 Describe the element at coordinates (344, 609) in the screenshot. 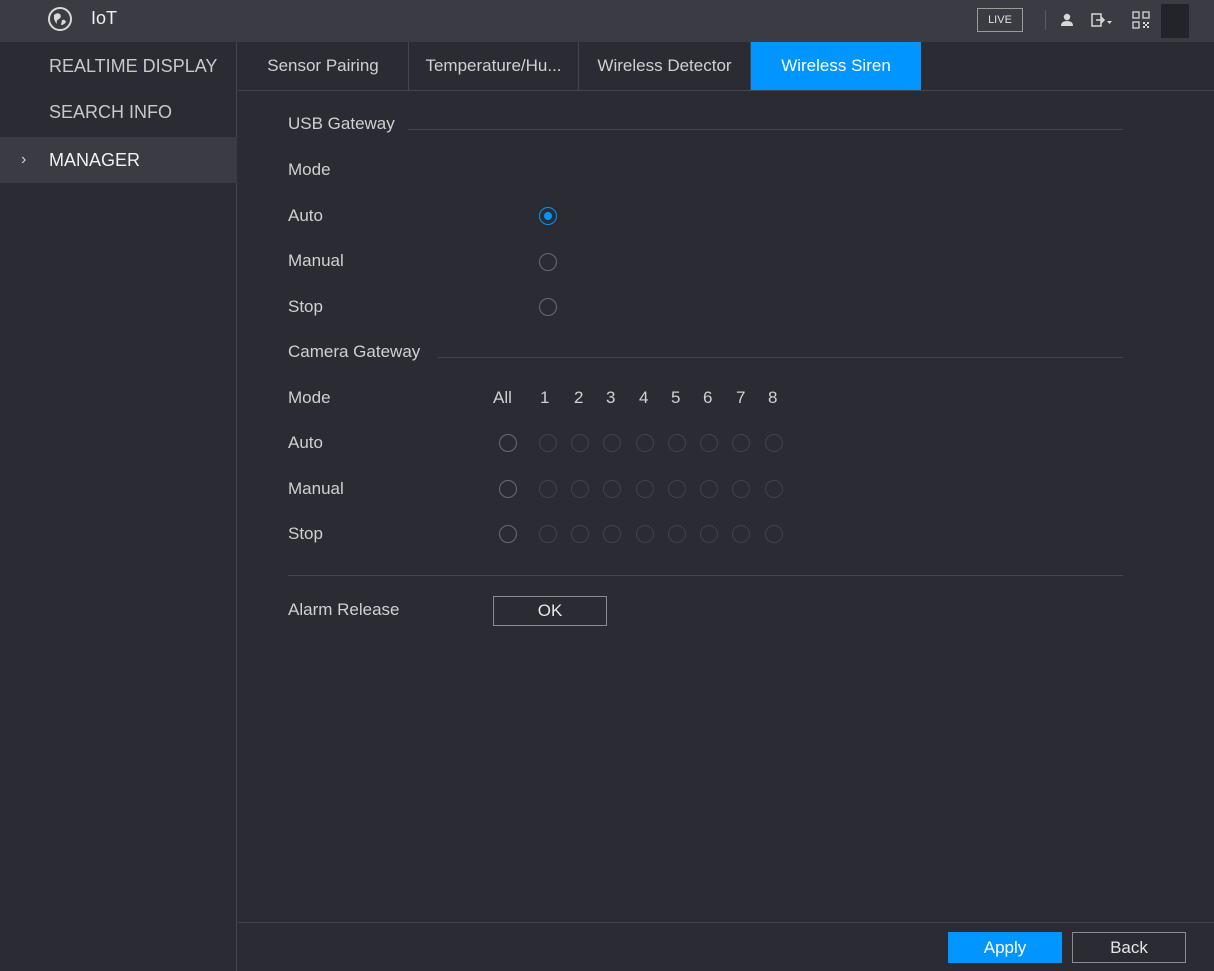

I see `alarm-release-label: Alarm Release` at that location.